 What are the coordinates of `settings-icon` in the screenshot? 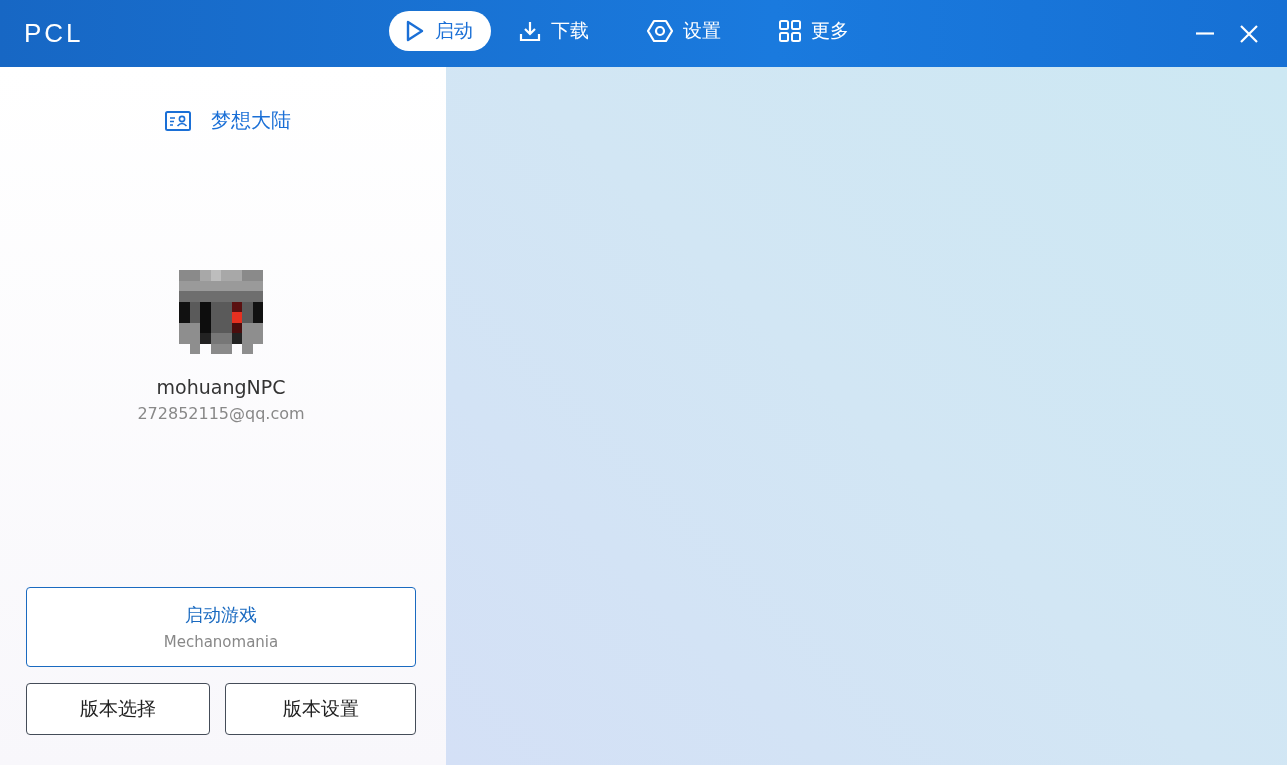 It's located at (660, 31).